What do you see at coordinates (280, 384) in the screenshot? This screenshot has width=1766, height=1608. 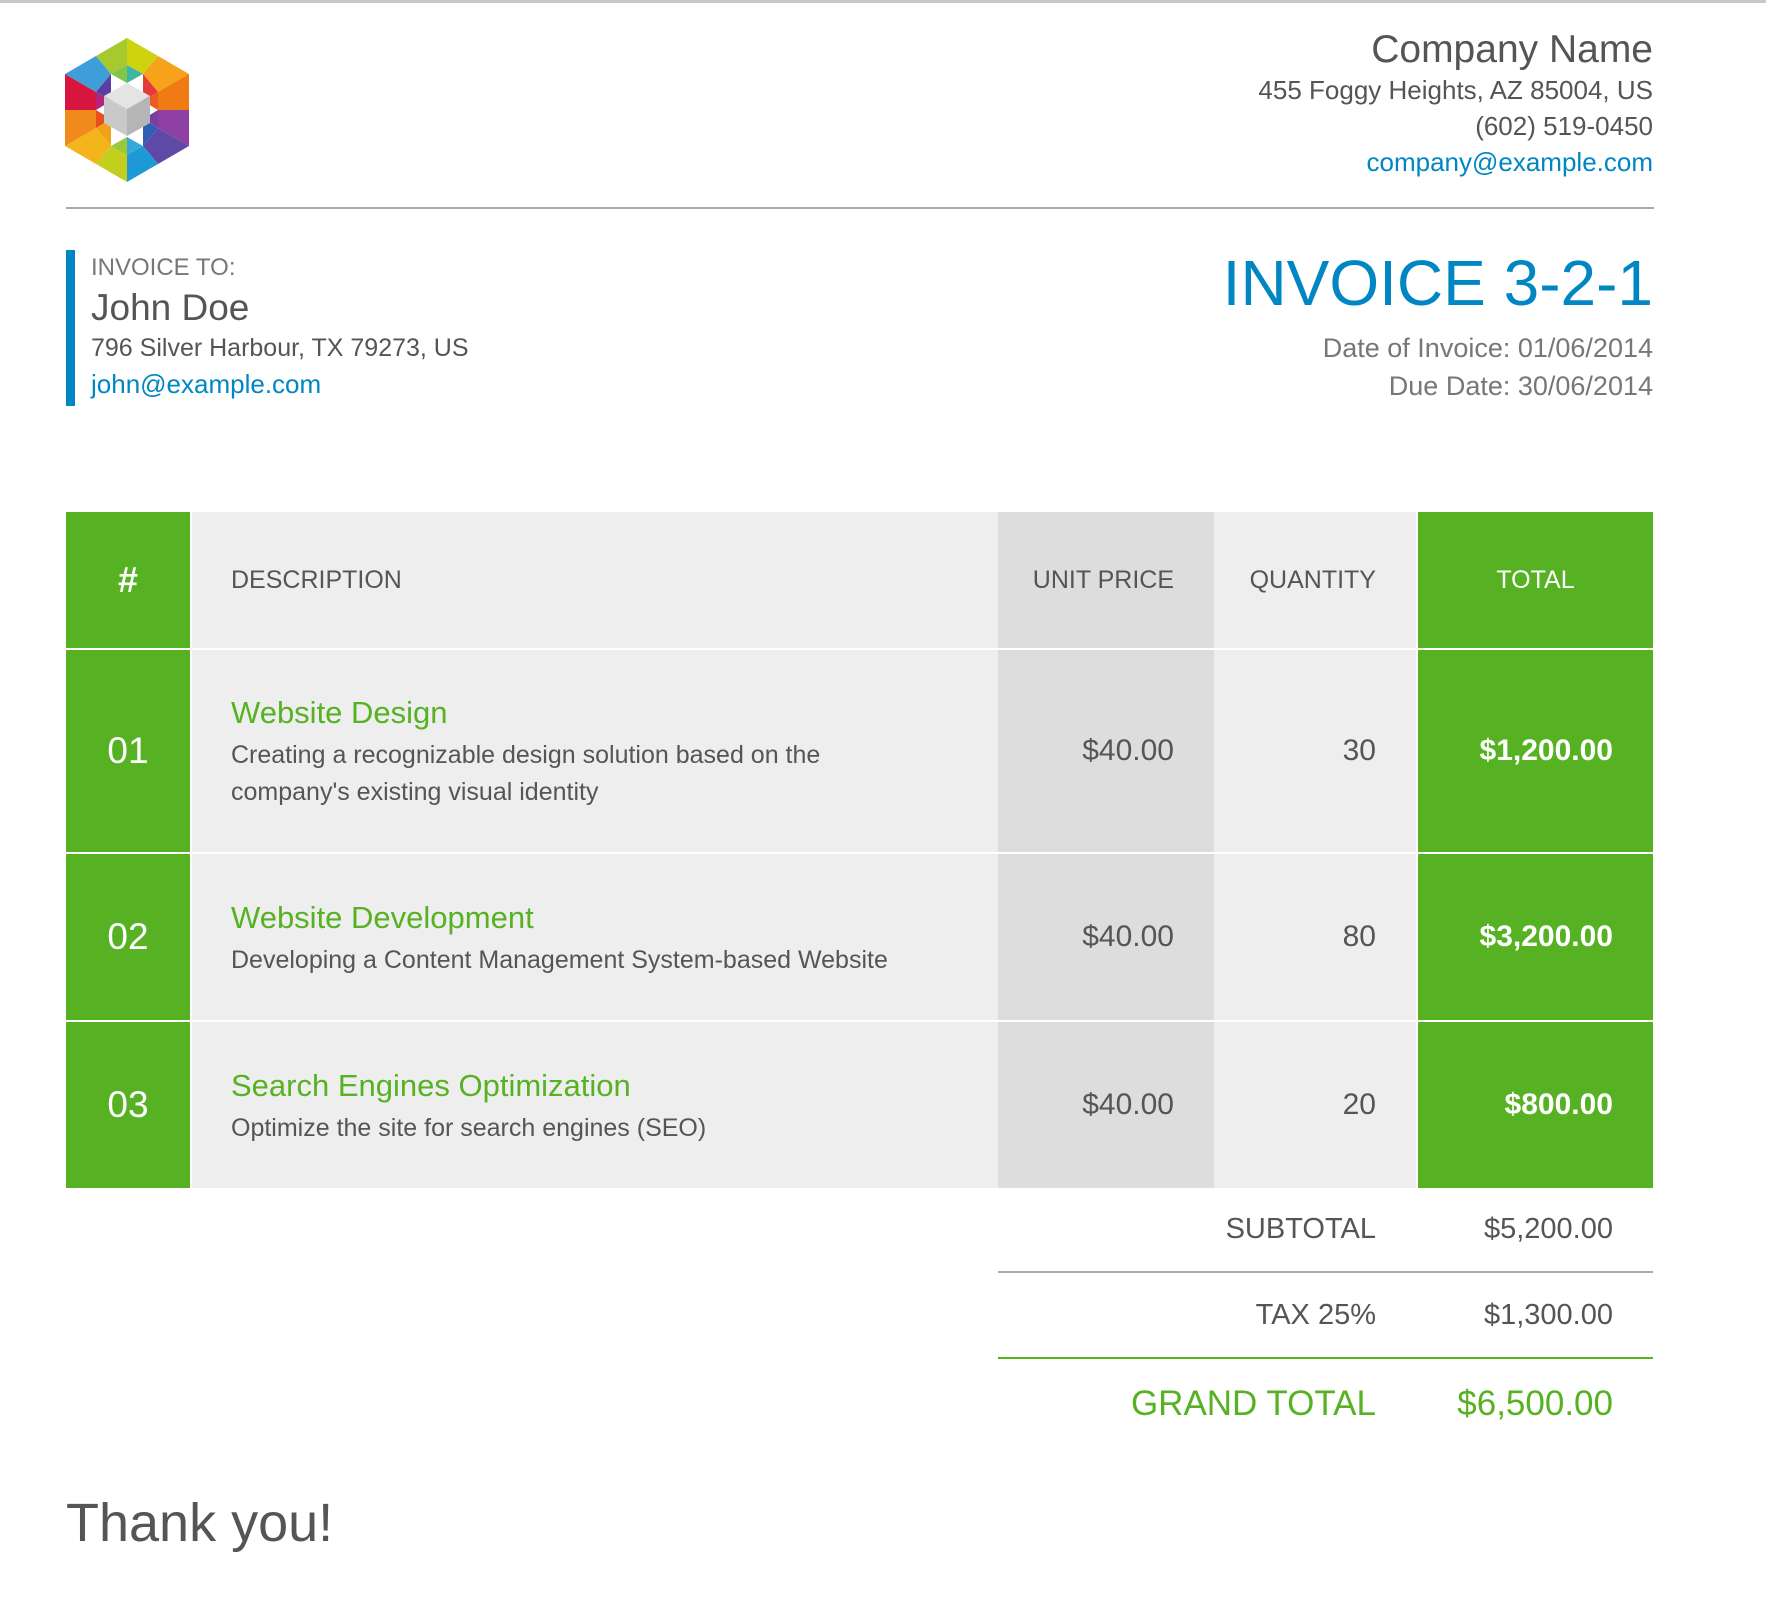 I see `client-email-link: john@example.com` at bounding box center [280, 384].